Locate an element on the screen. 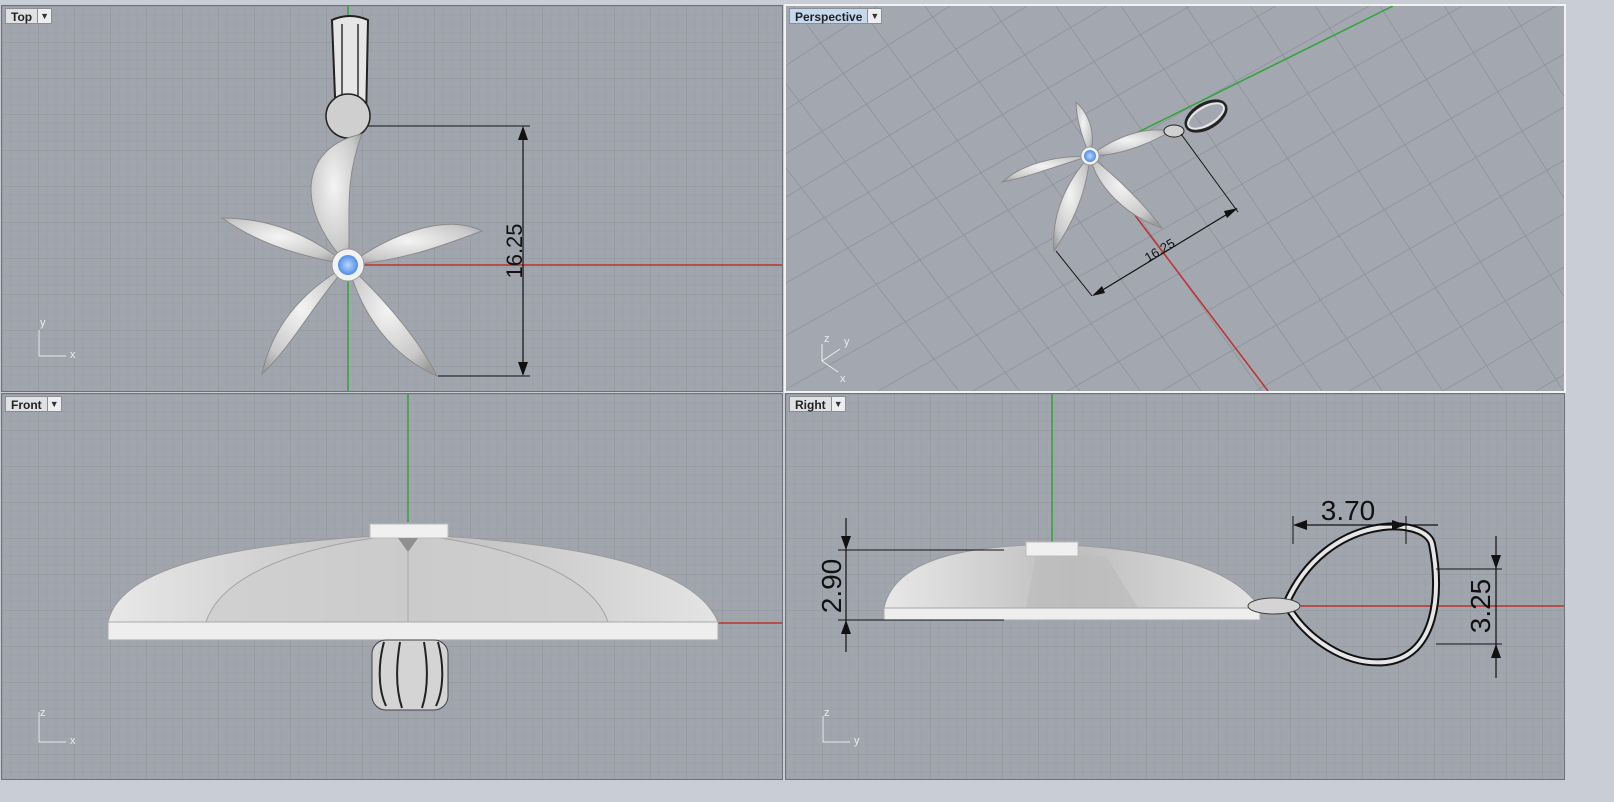 Image resolution: width=1614 pixels, height=802 pixels. viewport-front-title: Front ▼ is located at coordinates (33, 404).